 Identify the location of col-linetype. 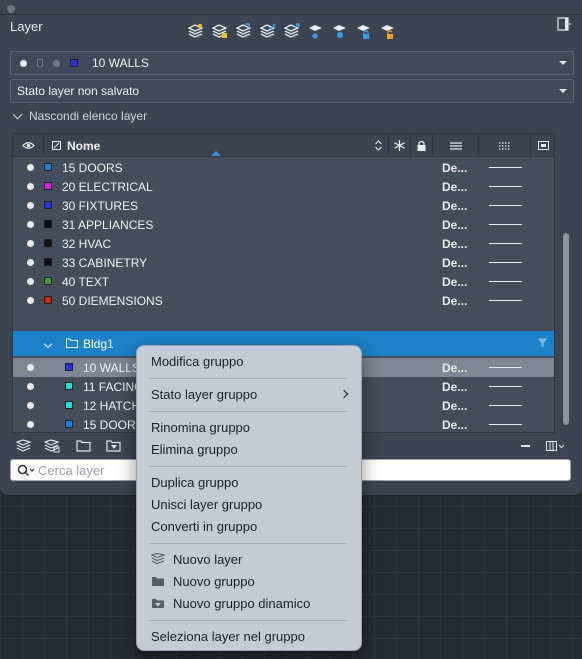
(456, 145).